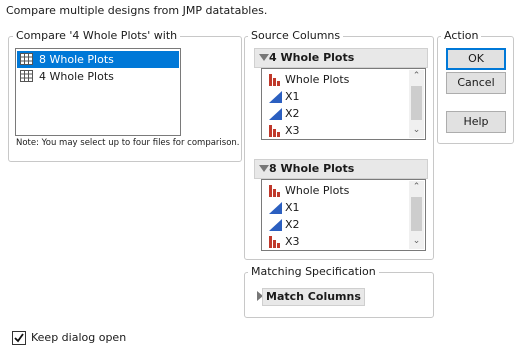  What do you see at coordinates (476, 59) in the screenshot?
I see `ok-button: OK` at bounding box center [476, 59].